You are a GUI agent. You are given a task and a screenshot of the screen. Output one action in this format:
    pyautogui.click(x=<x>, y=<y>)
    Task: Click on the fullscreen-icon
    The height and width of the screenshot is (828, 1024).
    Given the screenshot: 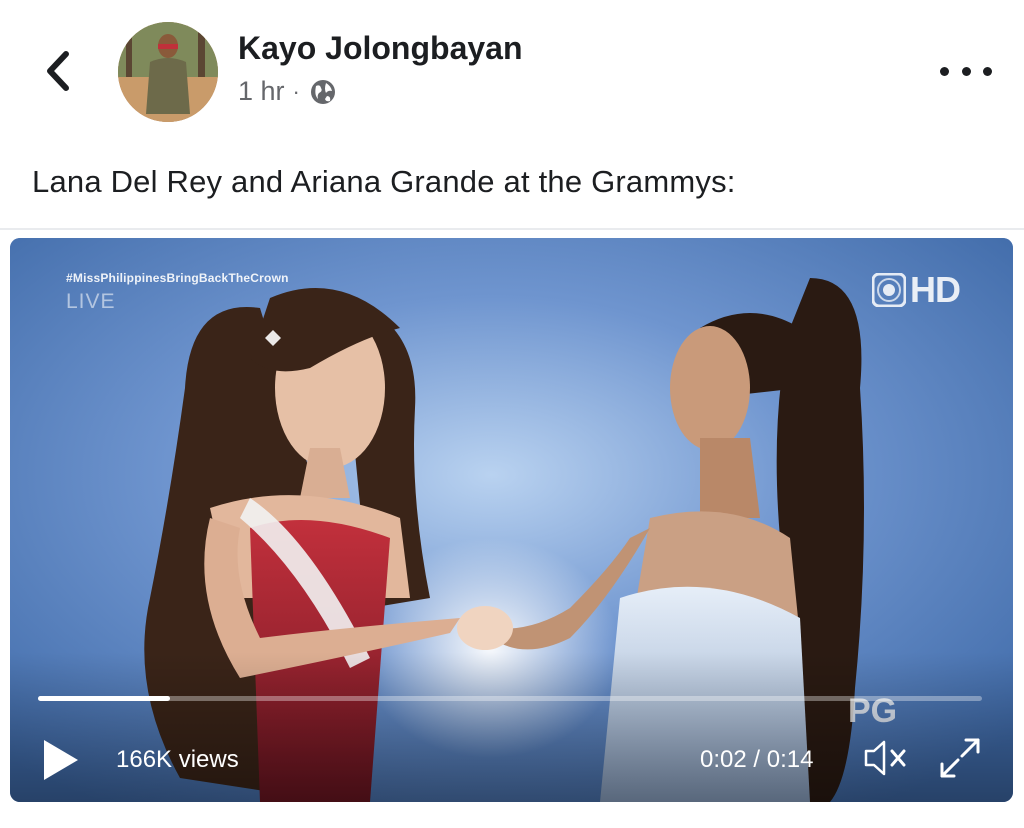 What is the action you would take?
    pyautogui.click(x=960, y=758)
    